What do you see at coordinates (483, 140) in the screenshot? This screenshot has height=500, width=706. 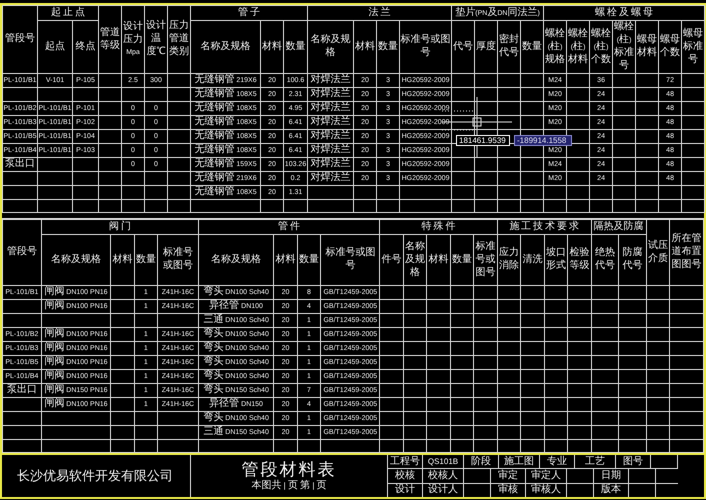 I see `x-coordinate-field: 181461.9539` at bounding box center [483, 140].